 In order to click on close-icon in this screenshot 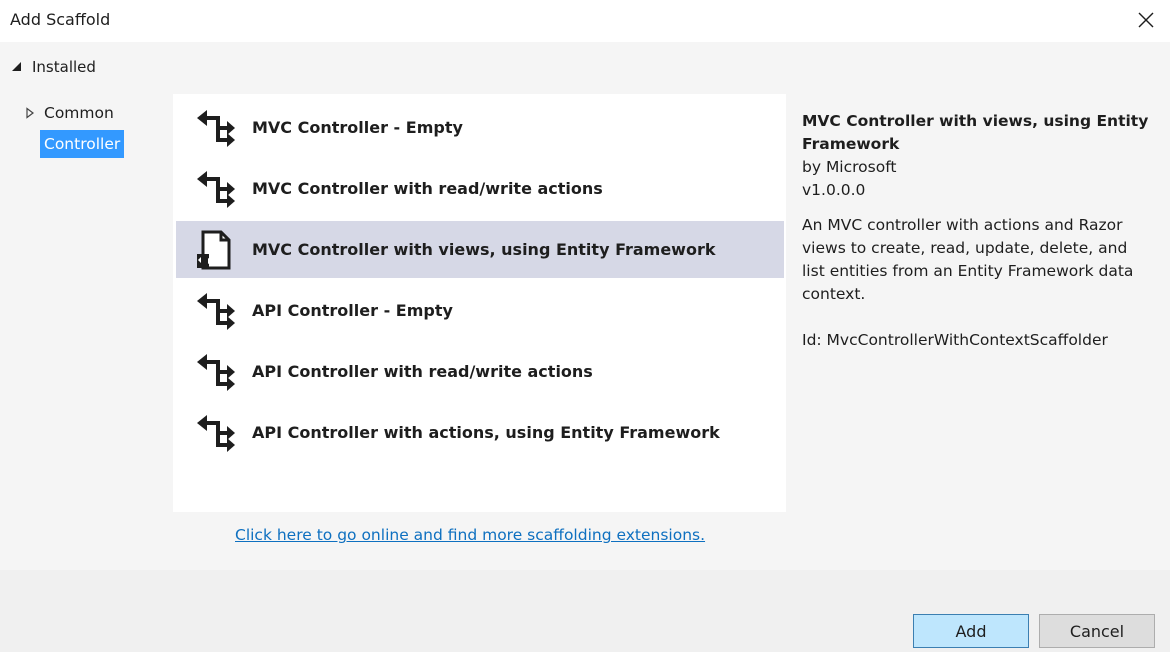, I will do `click(1146, 20)`.